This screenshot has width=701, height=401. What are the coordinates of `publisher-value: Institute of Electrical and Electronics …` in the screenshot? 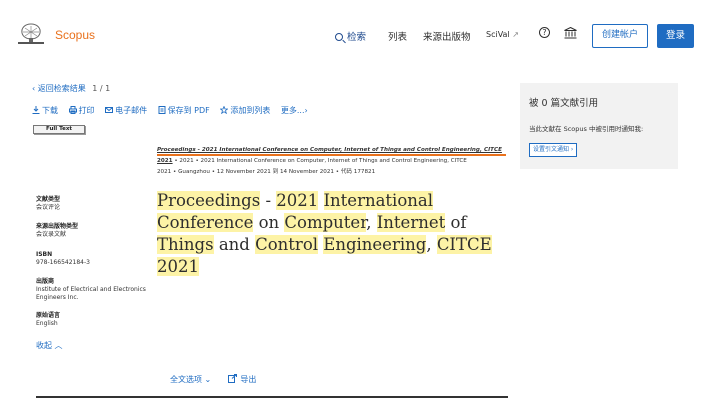 It's located at (91, 293).